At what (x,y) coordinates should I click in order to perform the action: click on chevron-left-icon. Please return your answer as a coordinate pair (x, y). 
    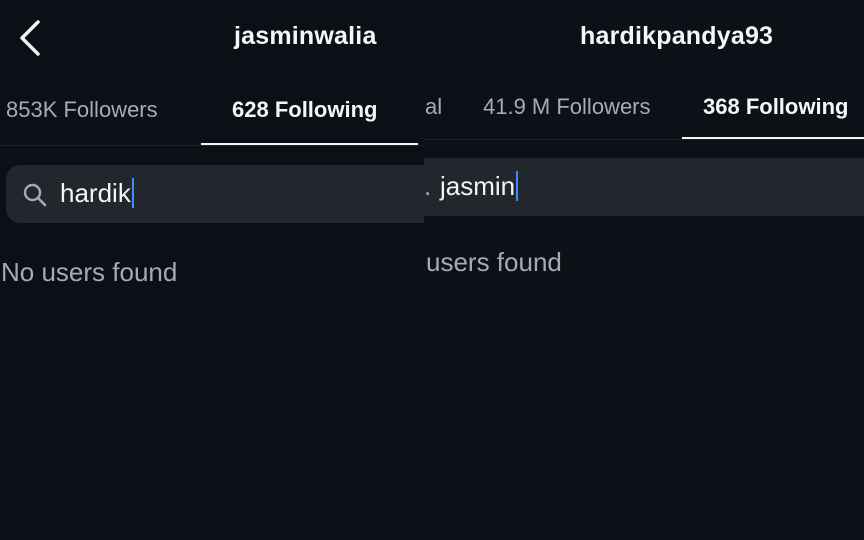
    Looking at the image, I should click on (31, 38).